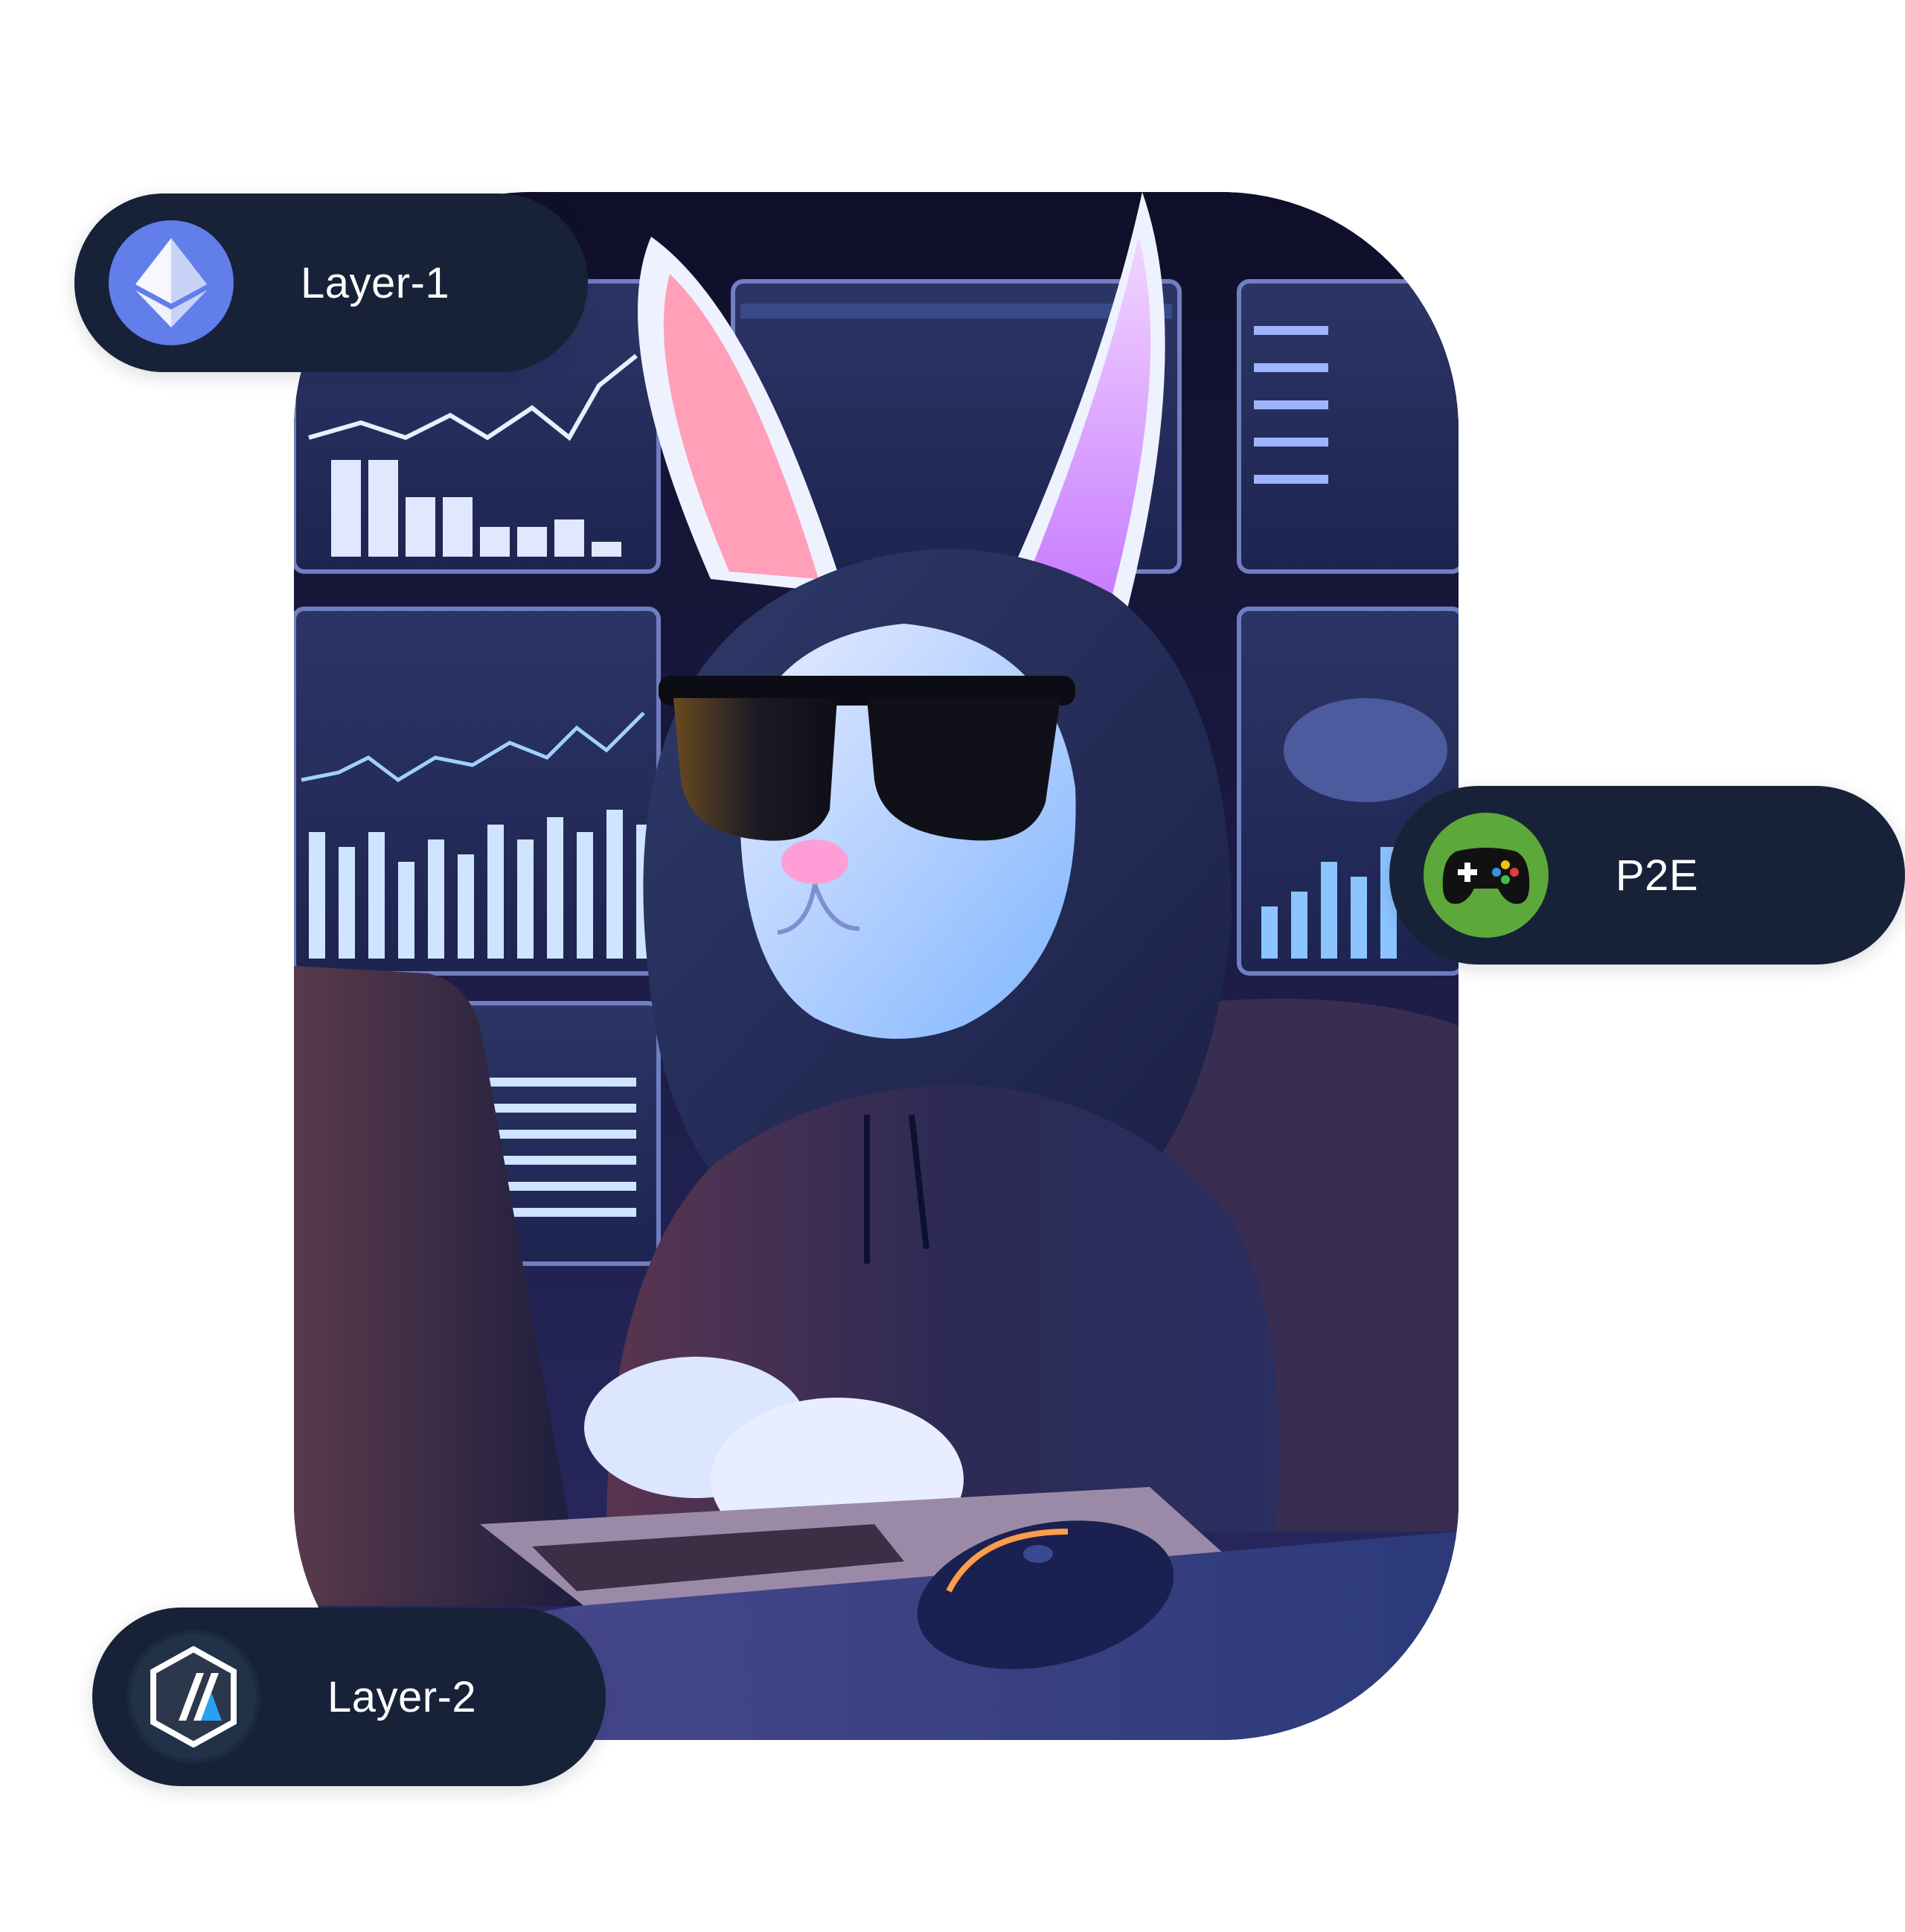 This screenshot has width=1905, height=1932. Describe the element at coordinates (1486, 875) in the screenshot. I see `gamepad-icon` at that location.